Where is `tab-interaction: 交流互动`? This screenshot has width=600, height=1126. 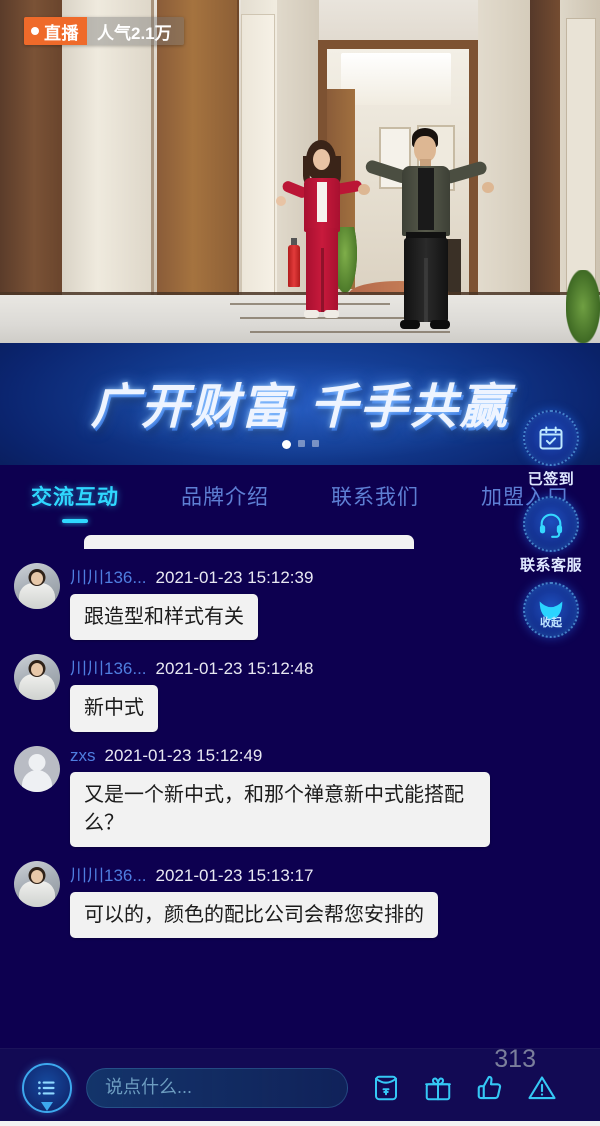
tab-interaction: 交流互动 is located at coordinates (75, 496).